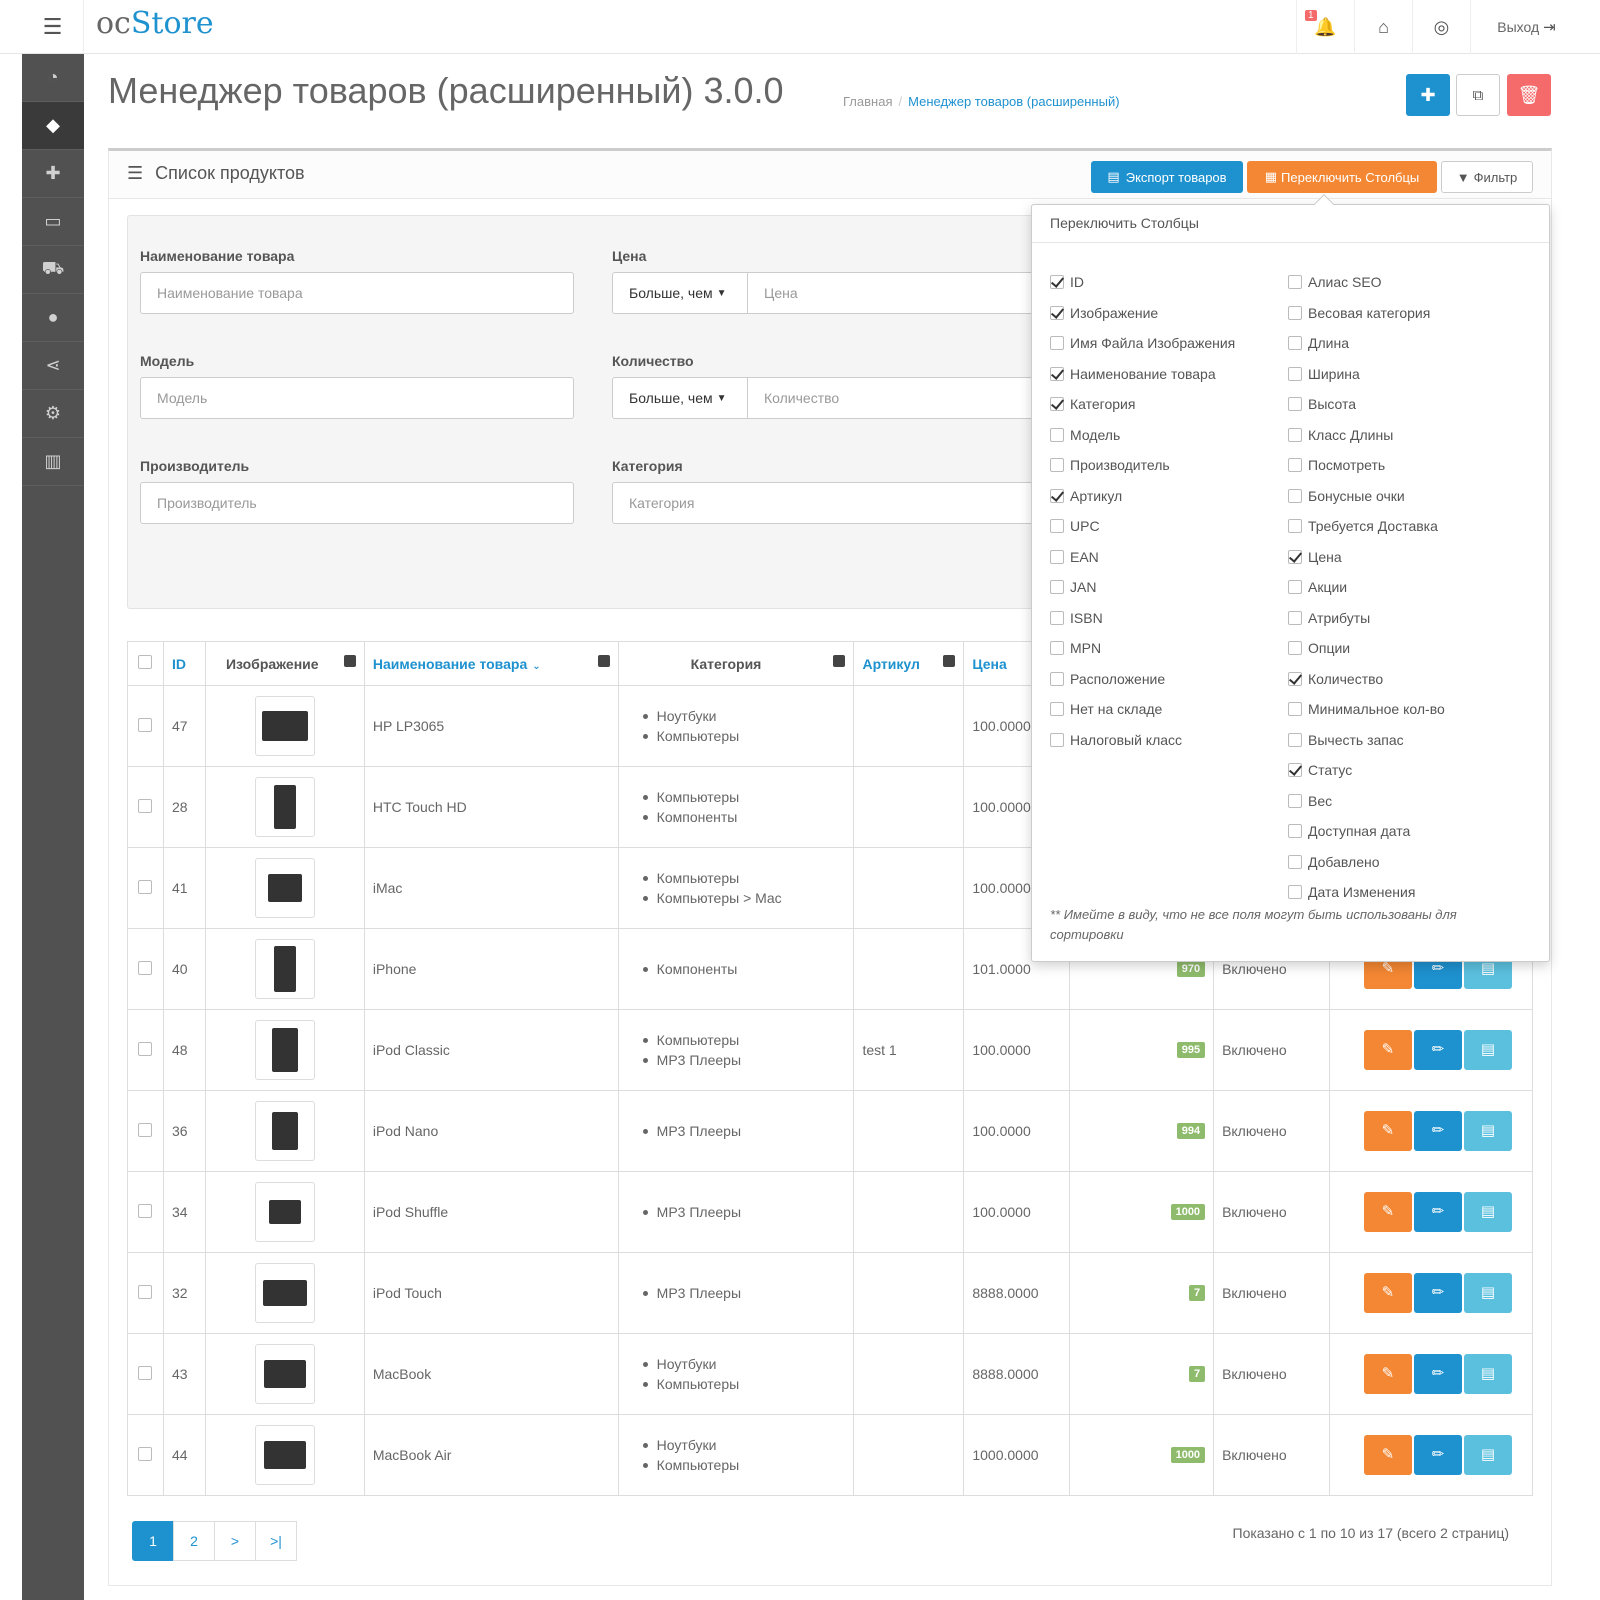 This screenshot has height=1600, width=1600. I want to click on manufacturer-input: Производитель, so click(357, 503).